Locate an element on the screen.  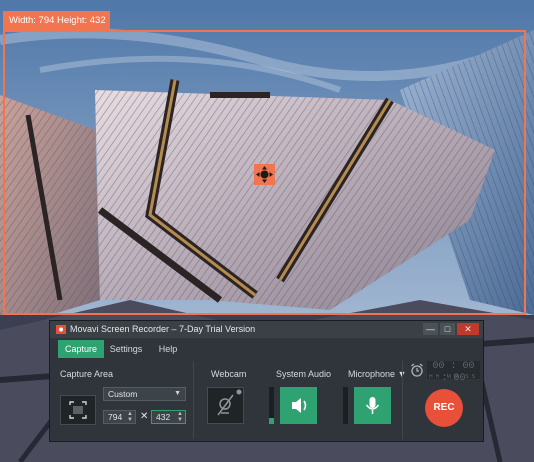
speaker-icon is located at coordinates (299, 405).